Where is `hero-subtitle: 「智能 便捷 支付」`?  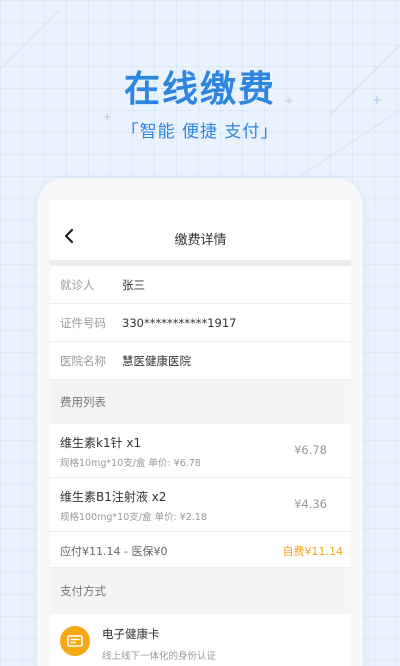
hero-subtitle: 「智能 便捷 支付」 is located at coordinates (200, 132).